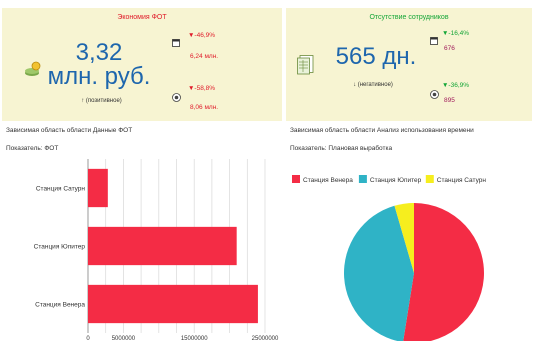  I want to click on left-panel-metric: Показатель: ФОТ, so click(32, 148).